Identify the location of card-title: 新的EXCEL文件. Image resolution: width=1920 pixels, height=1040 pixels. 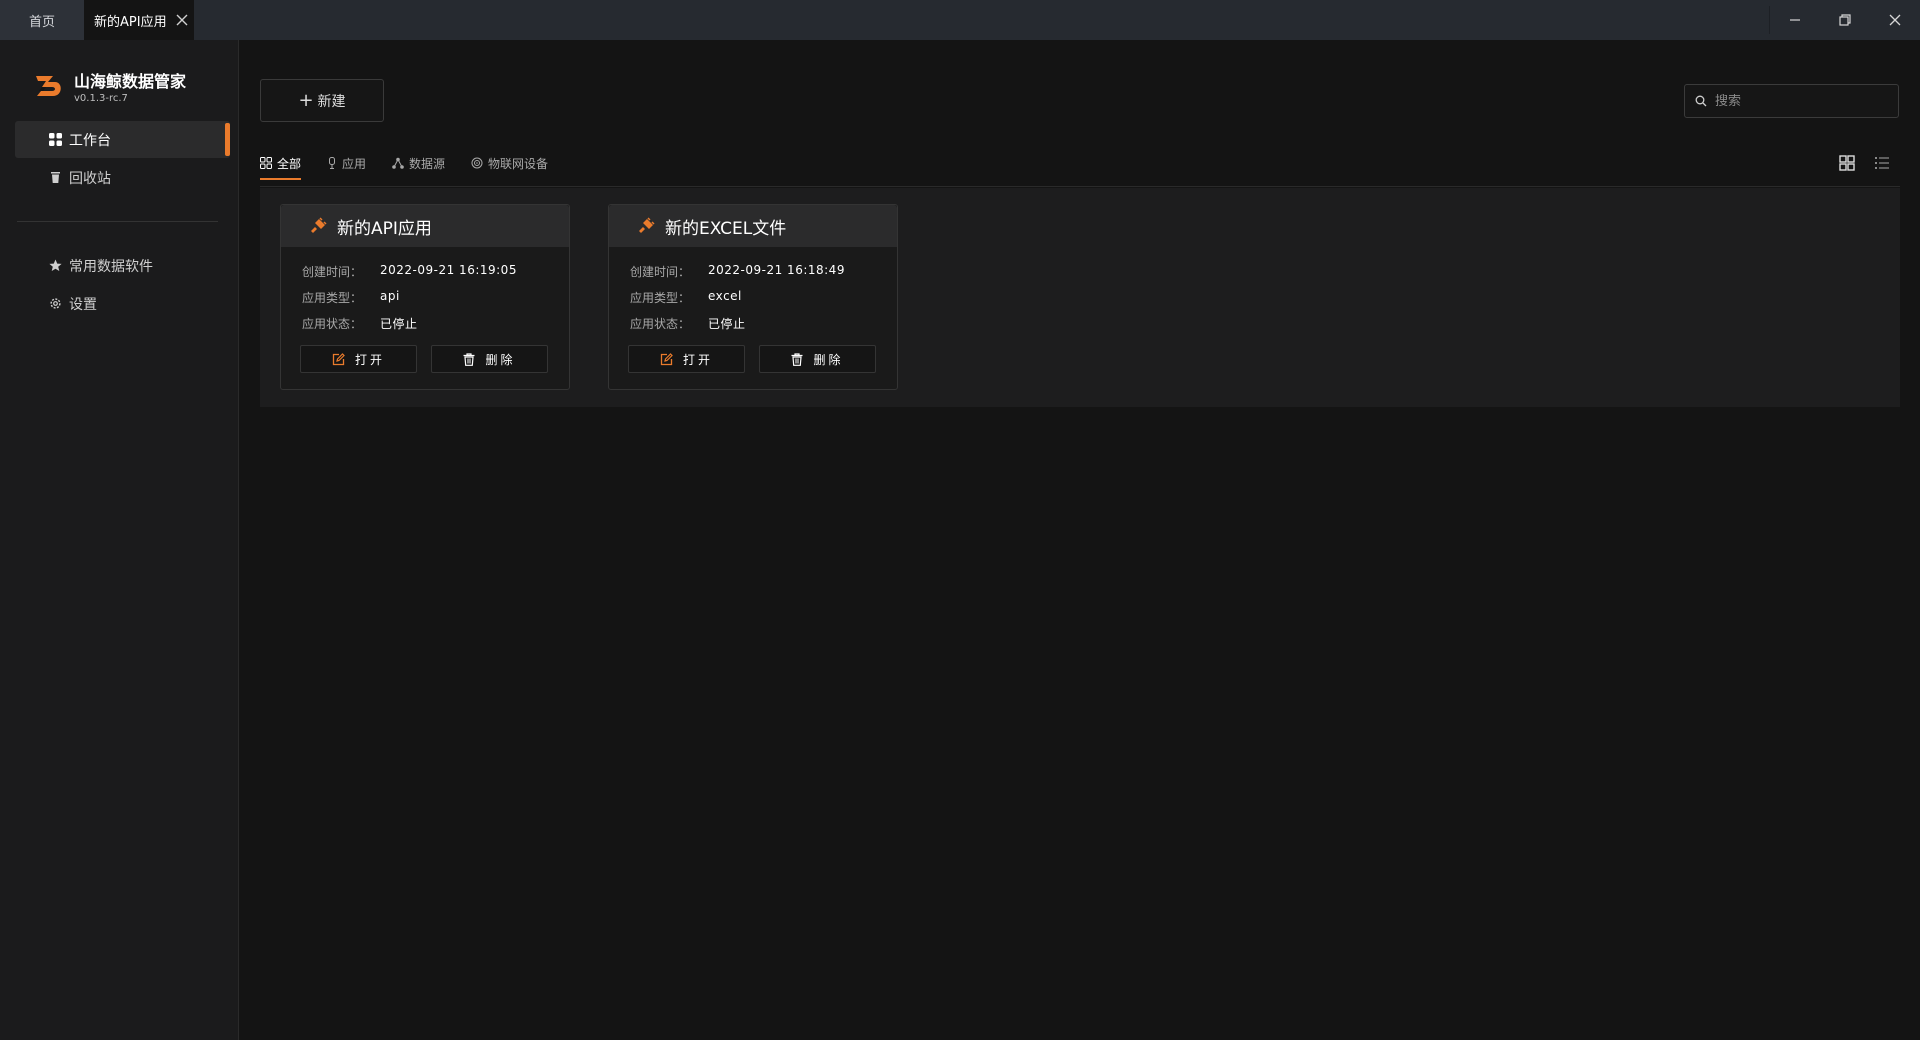
(726, 228).